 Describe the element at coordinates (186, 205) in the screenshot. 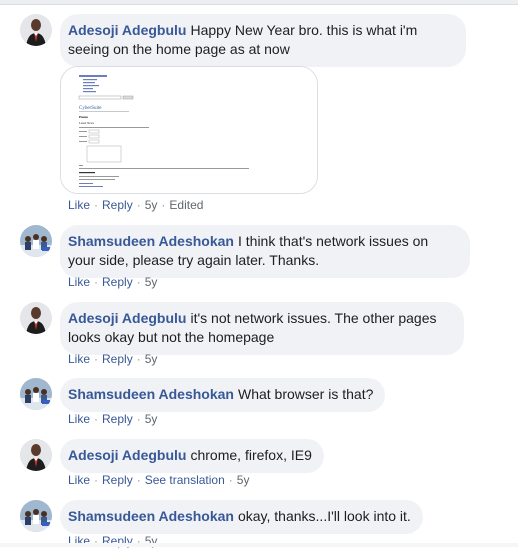

I see `edited-label: Edited` at that location.